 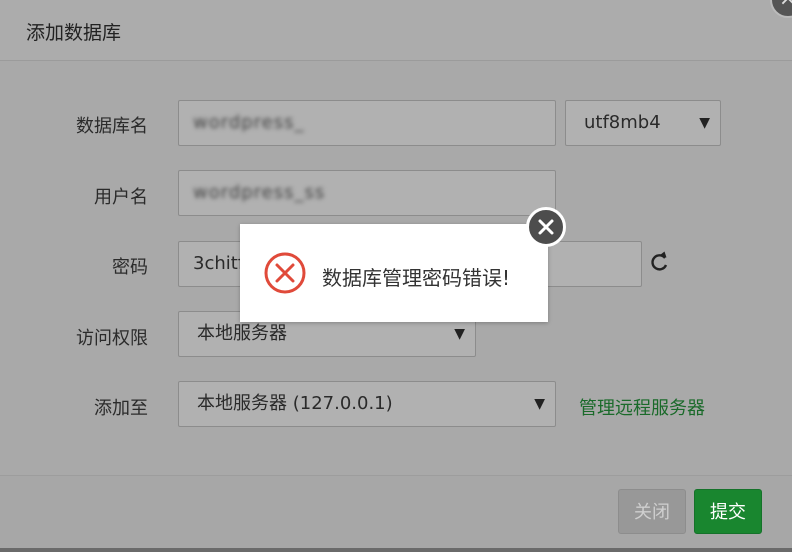 What do you see at coordinates (295, 403) in the screenshot?
I see `add-to-value: 本地服务器 (127.0.0.1)` at bounding box center [295, 403].